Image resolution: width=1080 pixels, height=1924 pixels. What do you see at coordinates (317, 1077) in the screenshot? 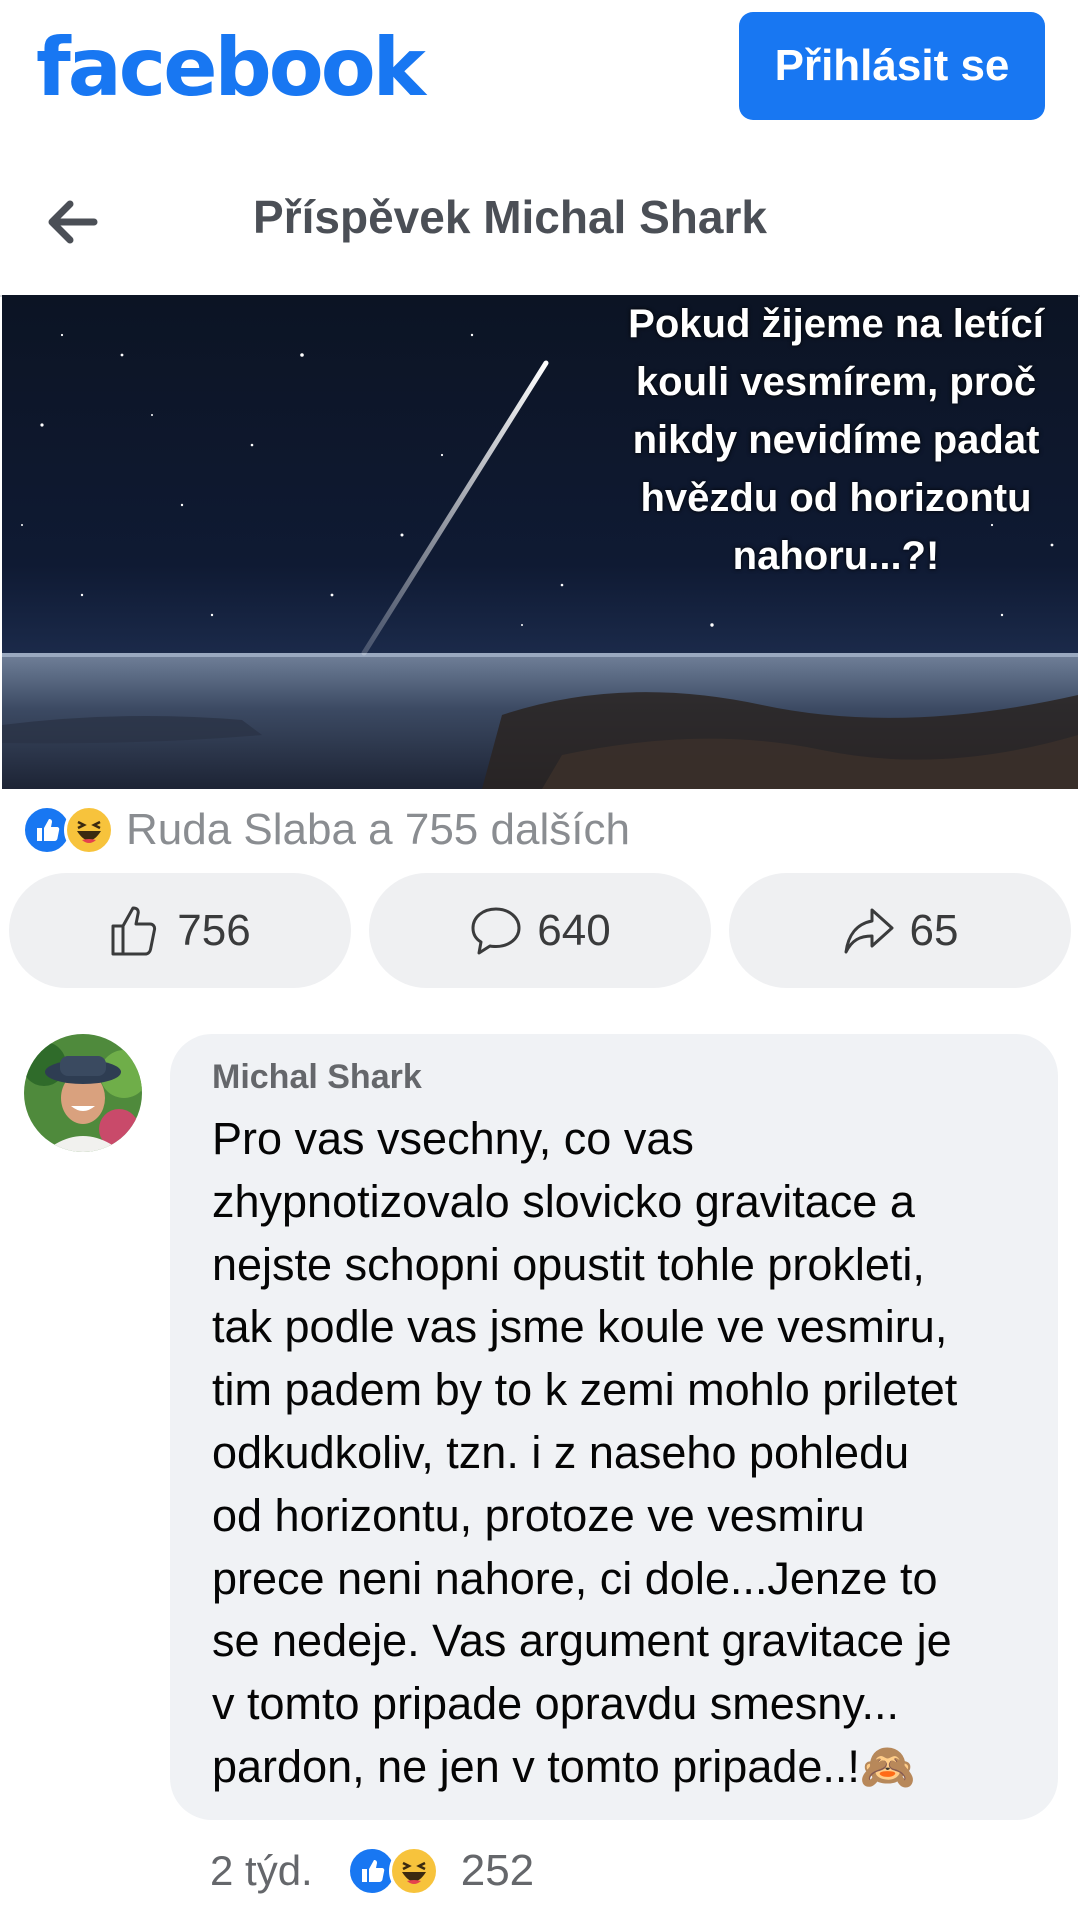
I see `comment-author: Michal Shark` at bounding box center [317, 1077].